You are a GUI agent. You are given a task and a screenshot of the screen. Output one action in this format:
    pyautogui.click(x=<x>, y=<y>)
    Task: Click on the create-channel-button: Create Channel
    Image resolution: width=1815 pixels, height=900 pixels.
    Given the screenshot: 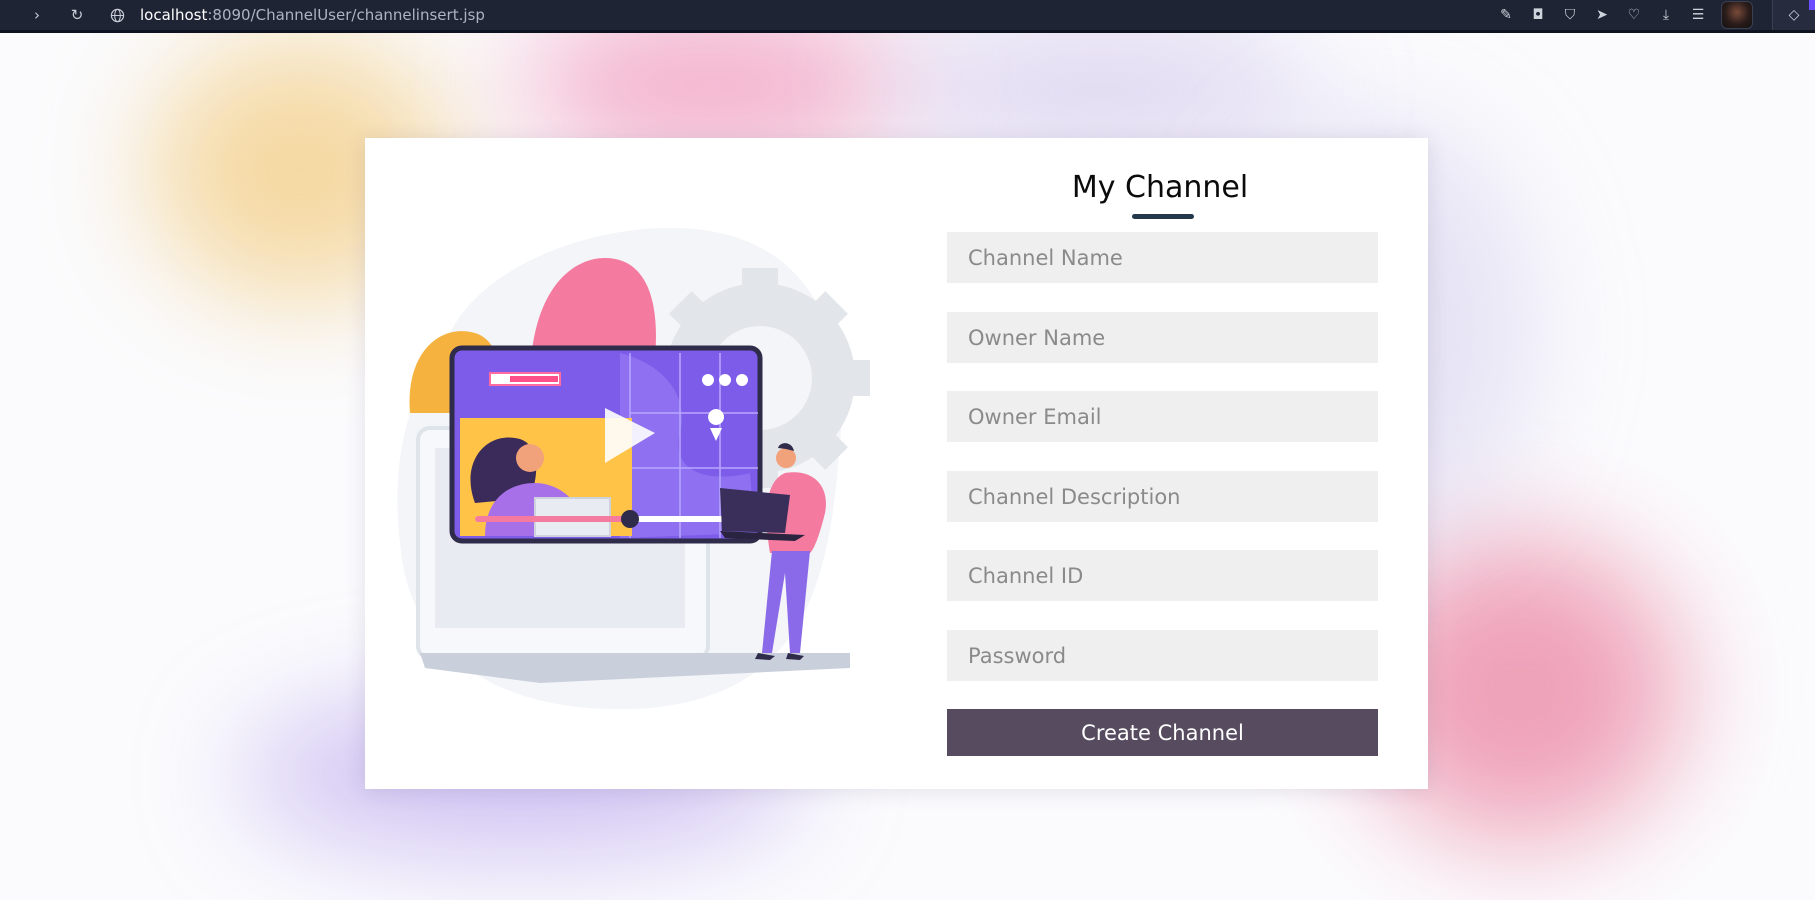 What is the action you would take?
    pyautogui.click(x=1162, y=732)
    